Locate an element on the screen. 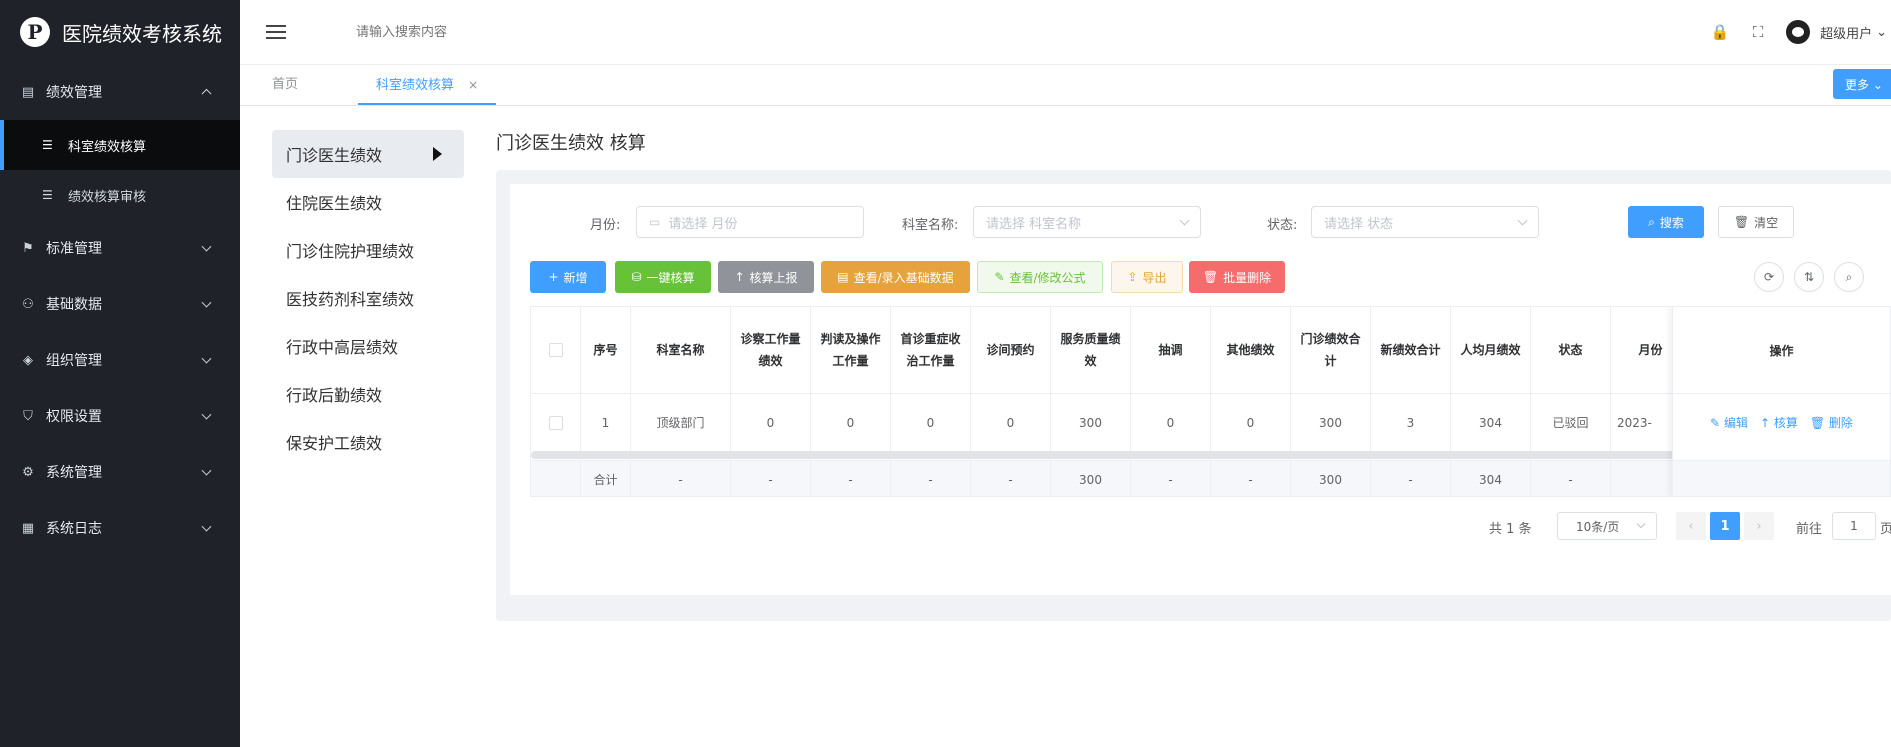 The height and width of the screenshot is (747, 1891). sidebar-item-basic-data: ⚇ 基础数据 is located at coordinates (120, 304).